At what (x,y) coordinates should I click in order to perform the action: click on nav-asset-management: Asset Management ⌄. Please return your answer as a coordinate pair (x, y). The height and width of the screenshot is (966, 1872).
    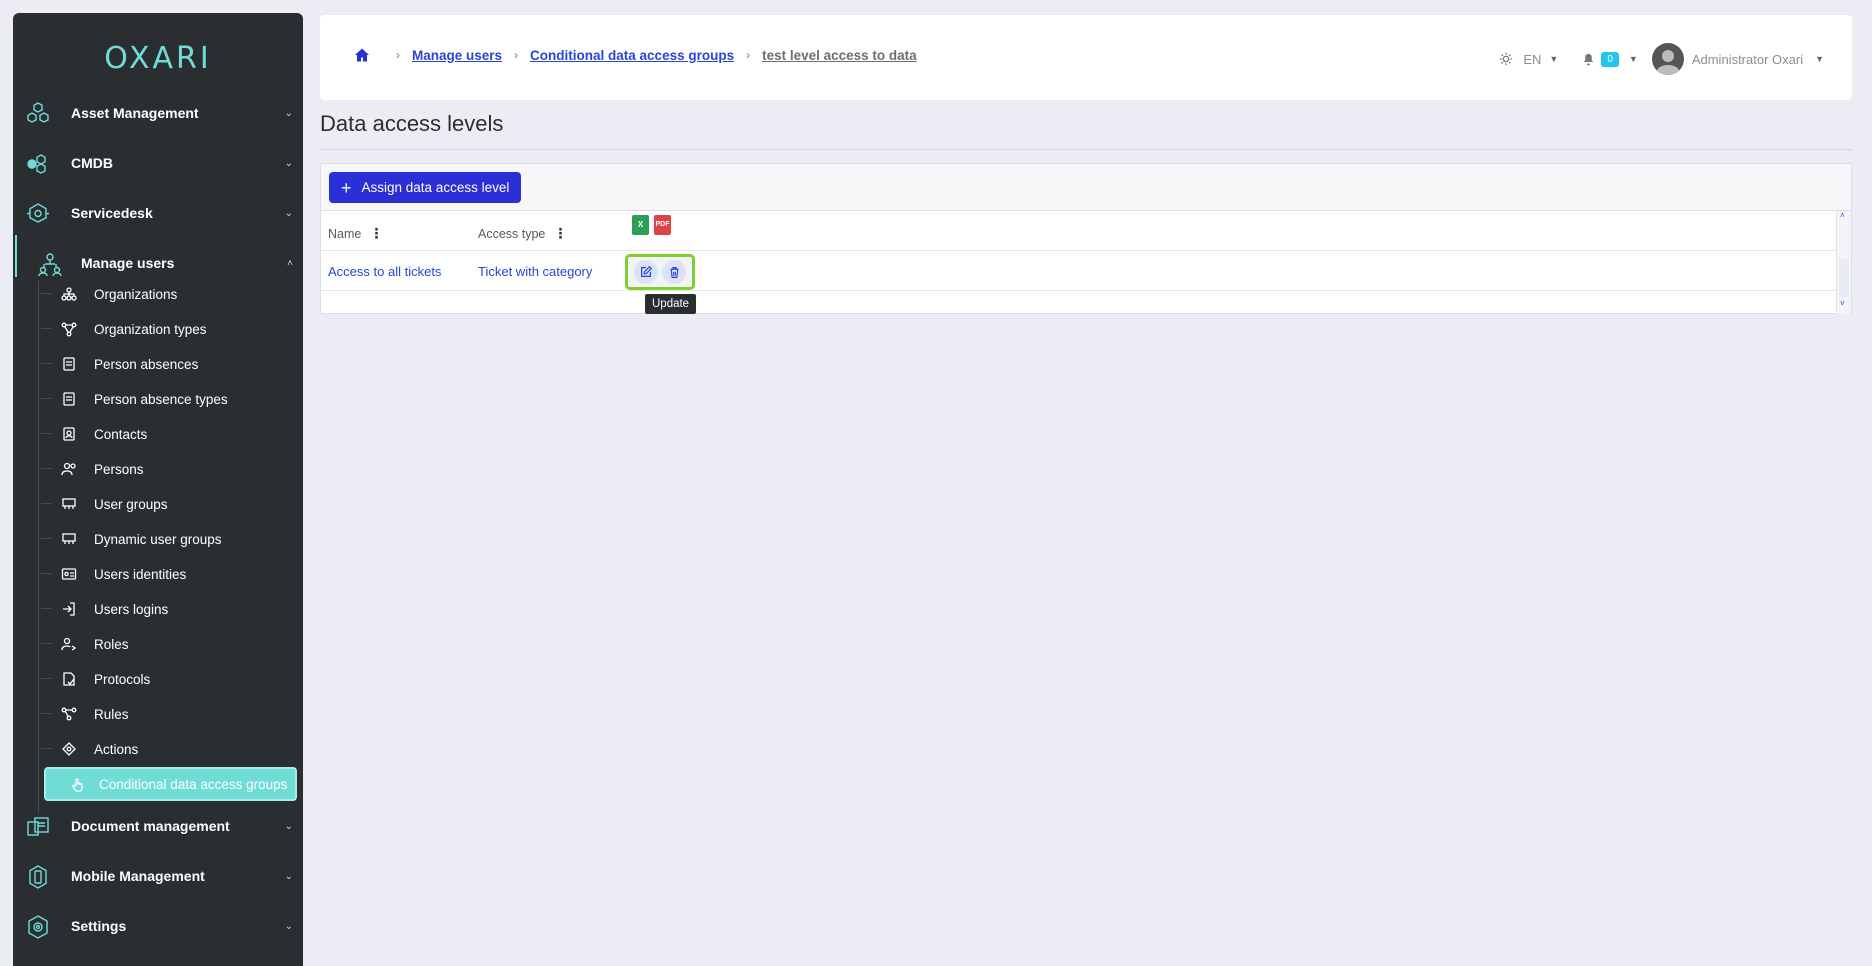
    Looking at the image, I should click on (158, 113).